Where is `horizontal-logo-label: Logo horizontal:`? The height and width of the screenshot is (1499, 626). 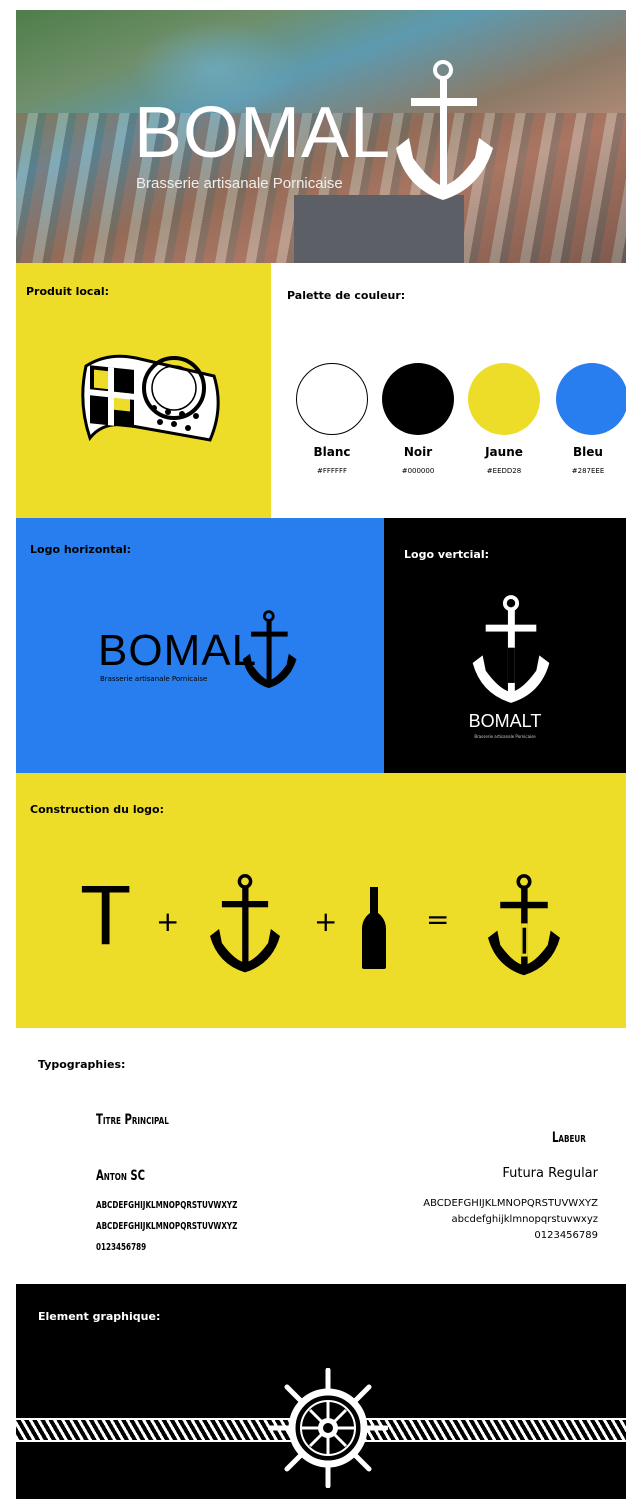 horizontal-logo-label: Logo horizontal: is located at coordinates (81, 549).